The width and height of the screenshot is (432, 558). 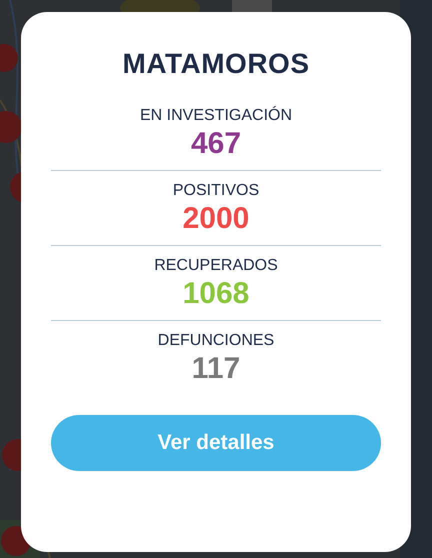 What do you see at coordinates (216, 191) in the screenshot?
I see `stat-label: POSITIVOS` at bounding box center [216, 191].